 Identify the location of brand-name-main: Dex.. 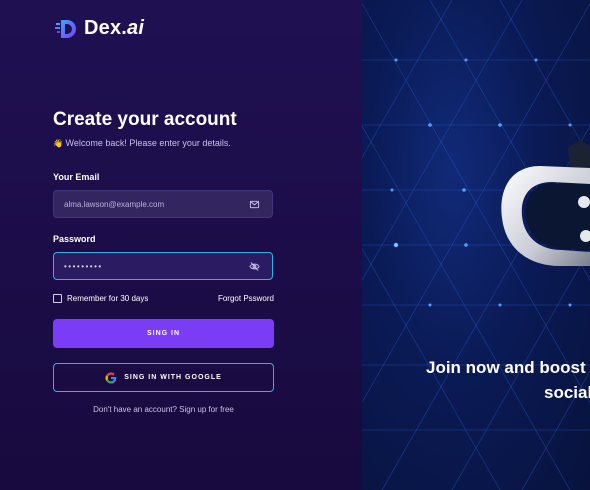
(106, 28).